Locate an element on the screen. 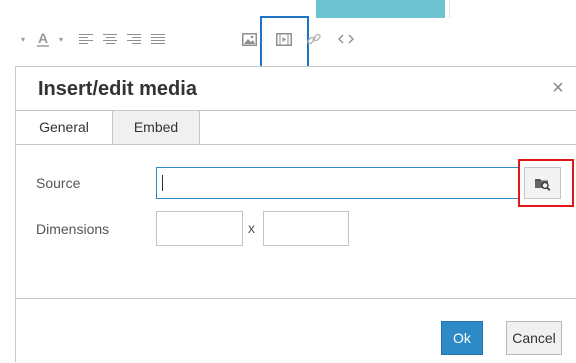  height-input is located at coordinates (306, 228).